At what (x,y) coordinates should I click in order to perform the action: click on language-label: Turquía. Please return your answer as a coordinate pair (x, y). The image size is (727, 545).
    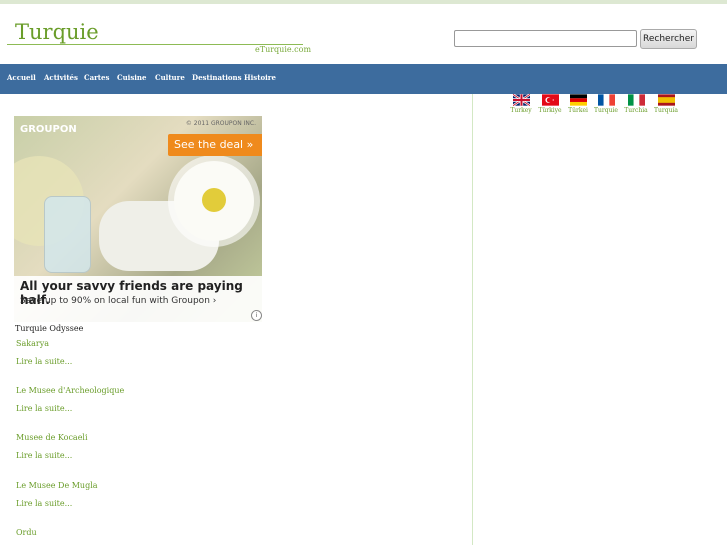
    Looking at the image, I should click on (666, 110).